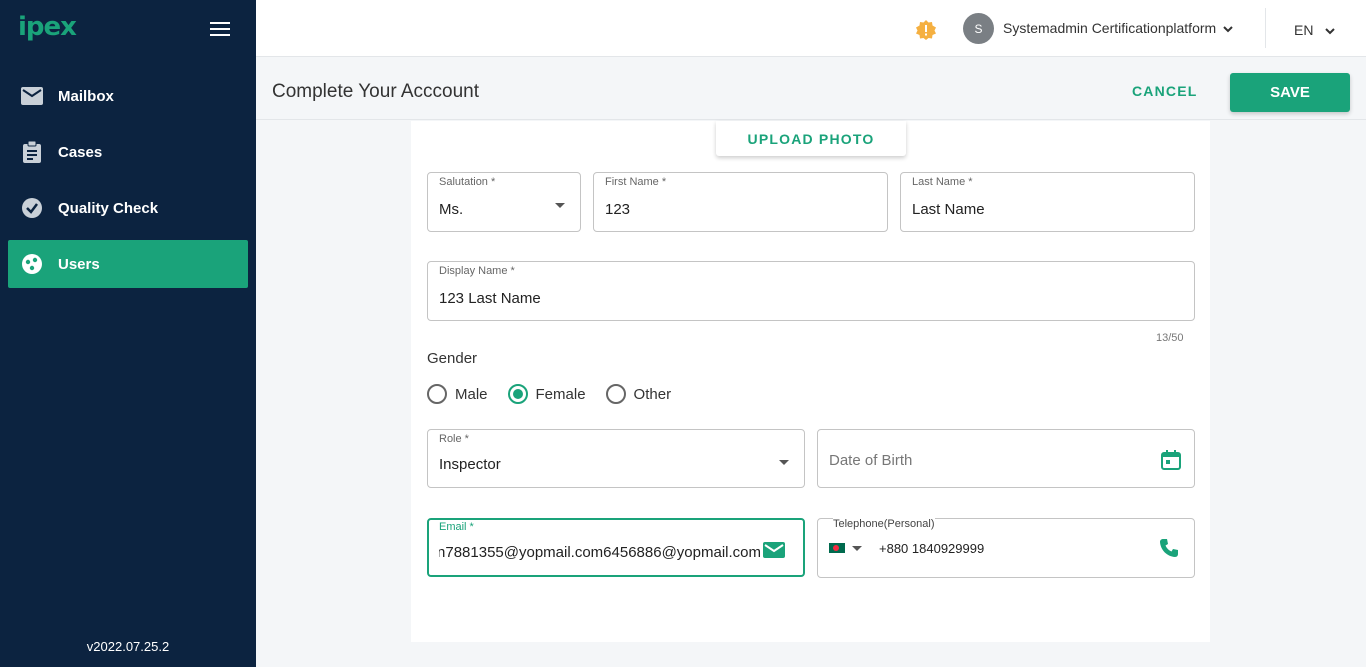 This screenshot has width=1366, height=667. What do you see at coordinates (948, 209) in the screenshot?
I see `last-name-value: Last Name` at bounding box center [948, 209].